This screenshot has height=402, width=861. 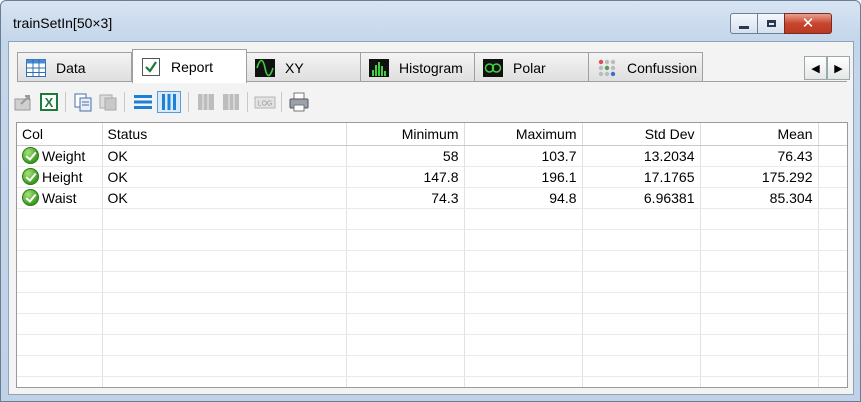 I want to click on arrow-right-icon: ▶, so click(x=838, y=68).